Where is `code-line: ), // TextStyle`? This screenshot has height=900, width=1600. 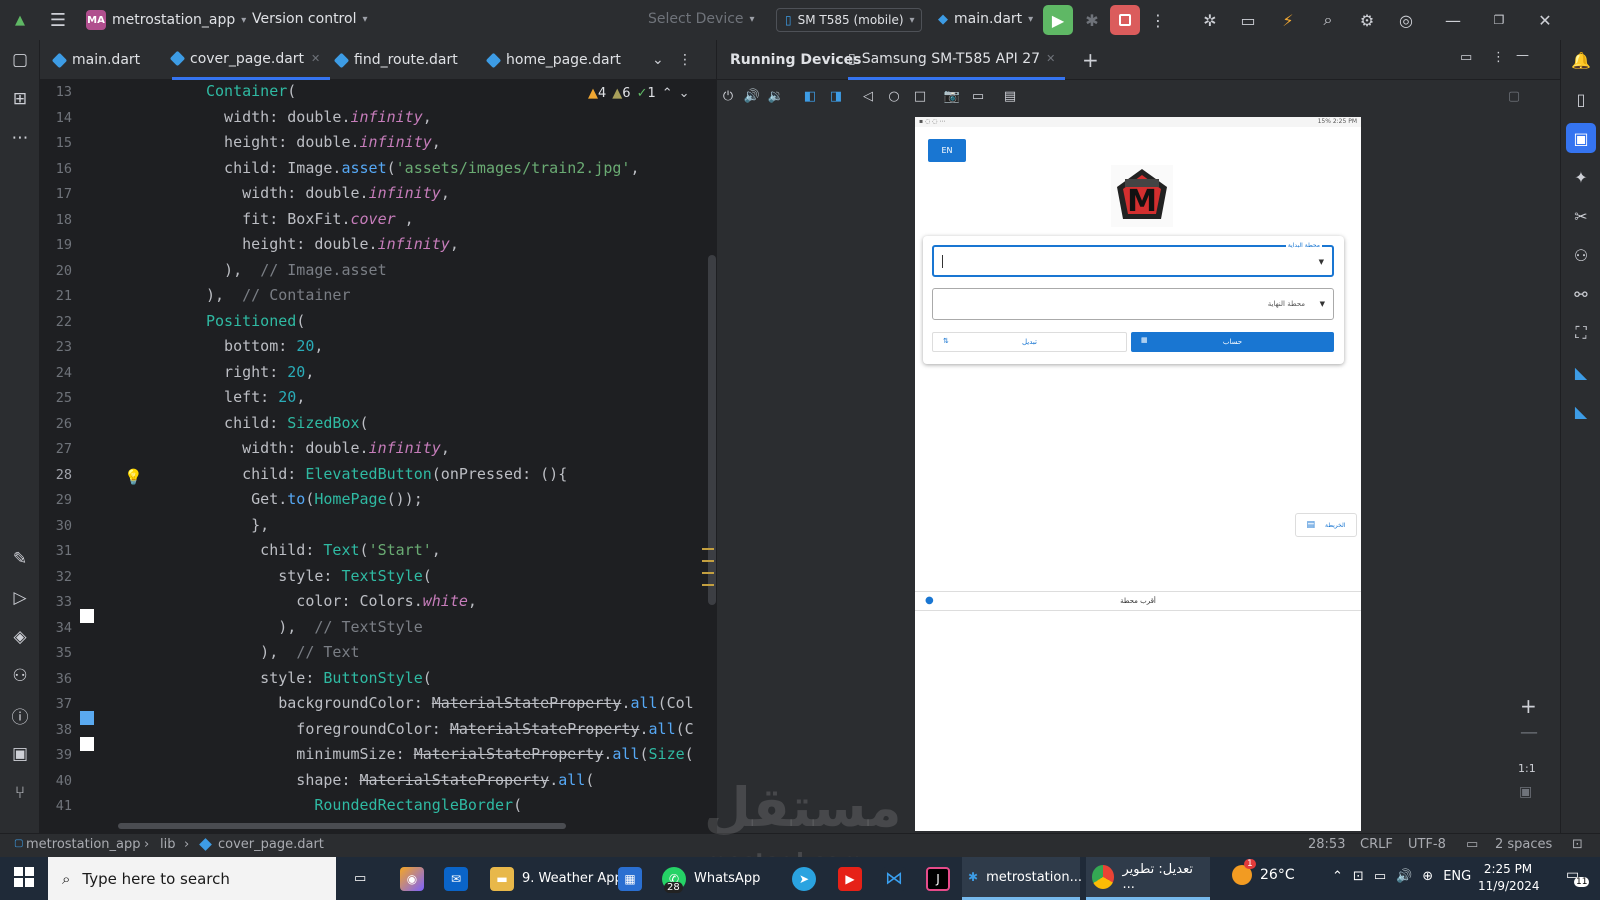 code-line: ), // TextStyle is located at coordinates (314, 627).